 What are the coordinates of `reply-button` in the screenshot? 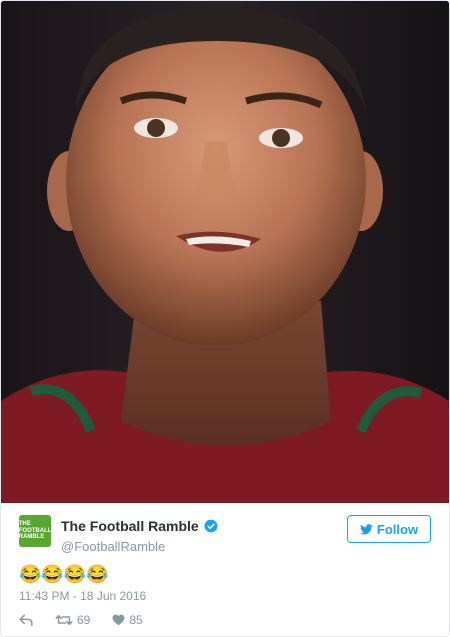 It's located at (26, 620).